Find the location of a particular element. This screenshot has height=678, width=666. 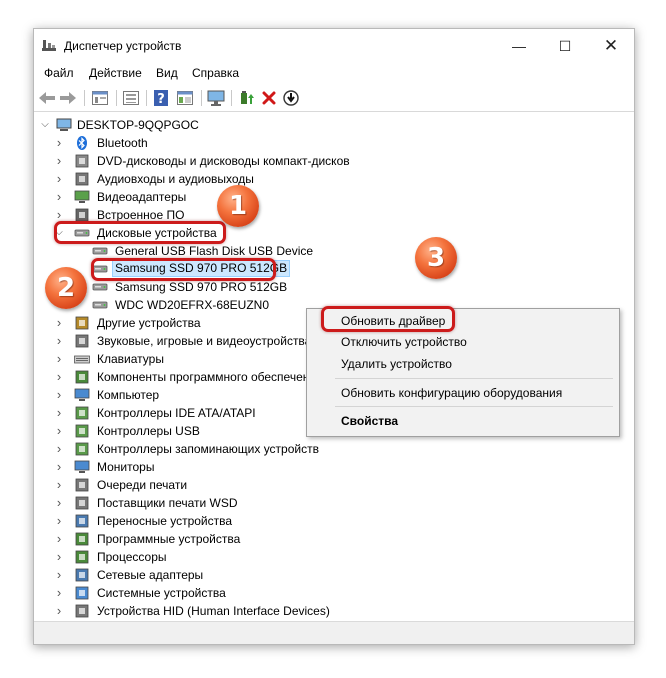

system-device-icon is located at coordinates (82, 593).